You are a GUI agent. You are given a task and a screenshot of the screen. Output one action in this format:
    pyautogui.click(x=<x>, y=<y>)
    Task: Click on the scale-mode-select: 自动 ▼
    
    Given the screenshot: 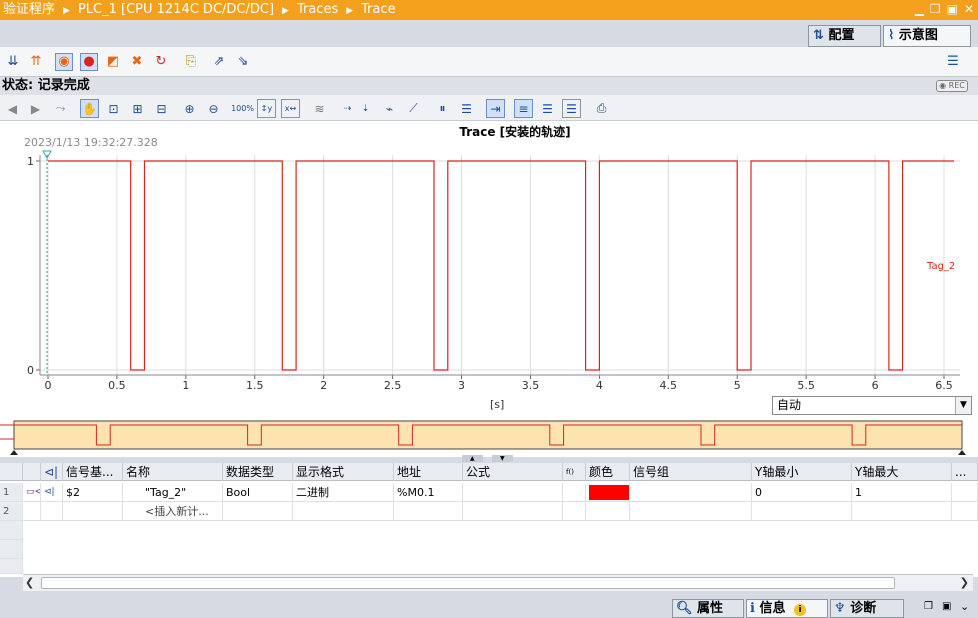 What is the action you would take?
    pyautogui.click(x=872, y=405)
    